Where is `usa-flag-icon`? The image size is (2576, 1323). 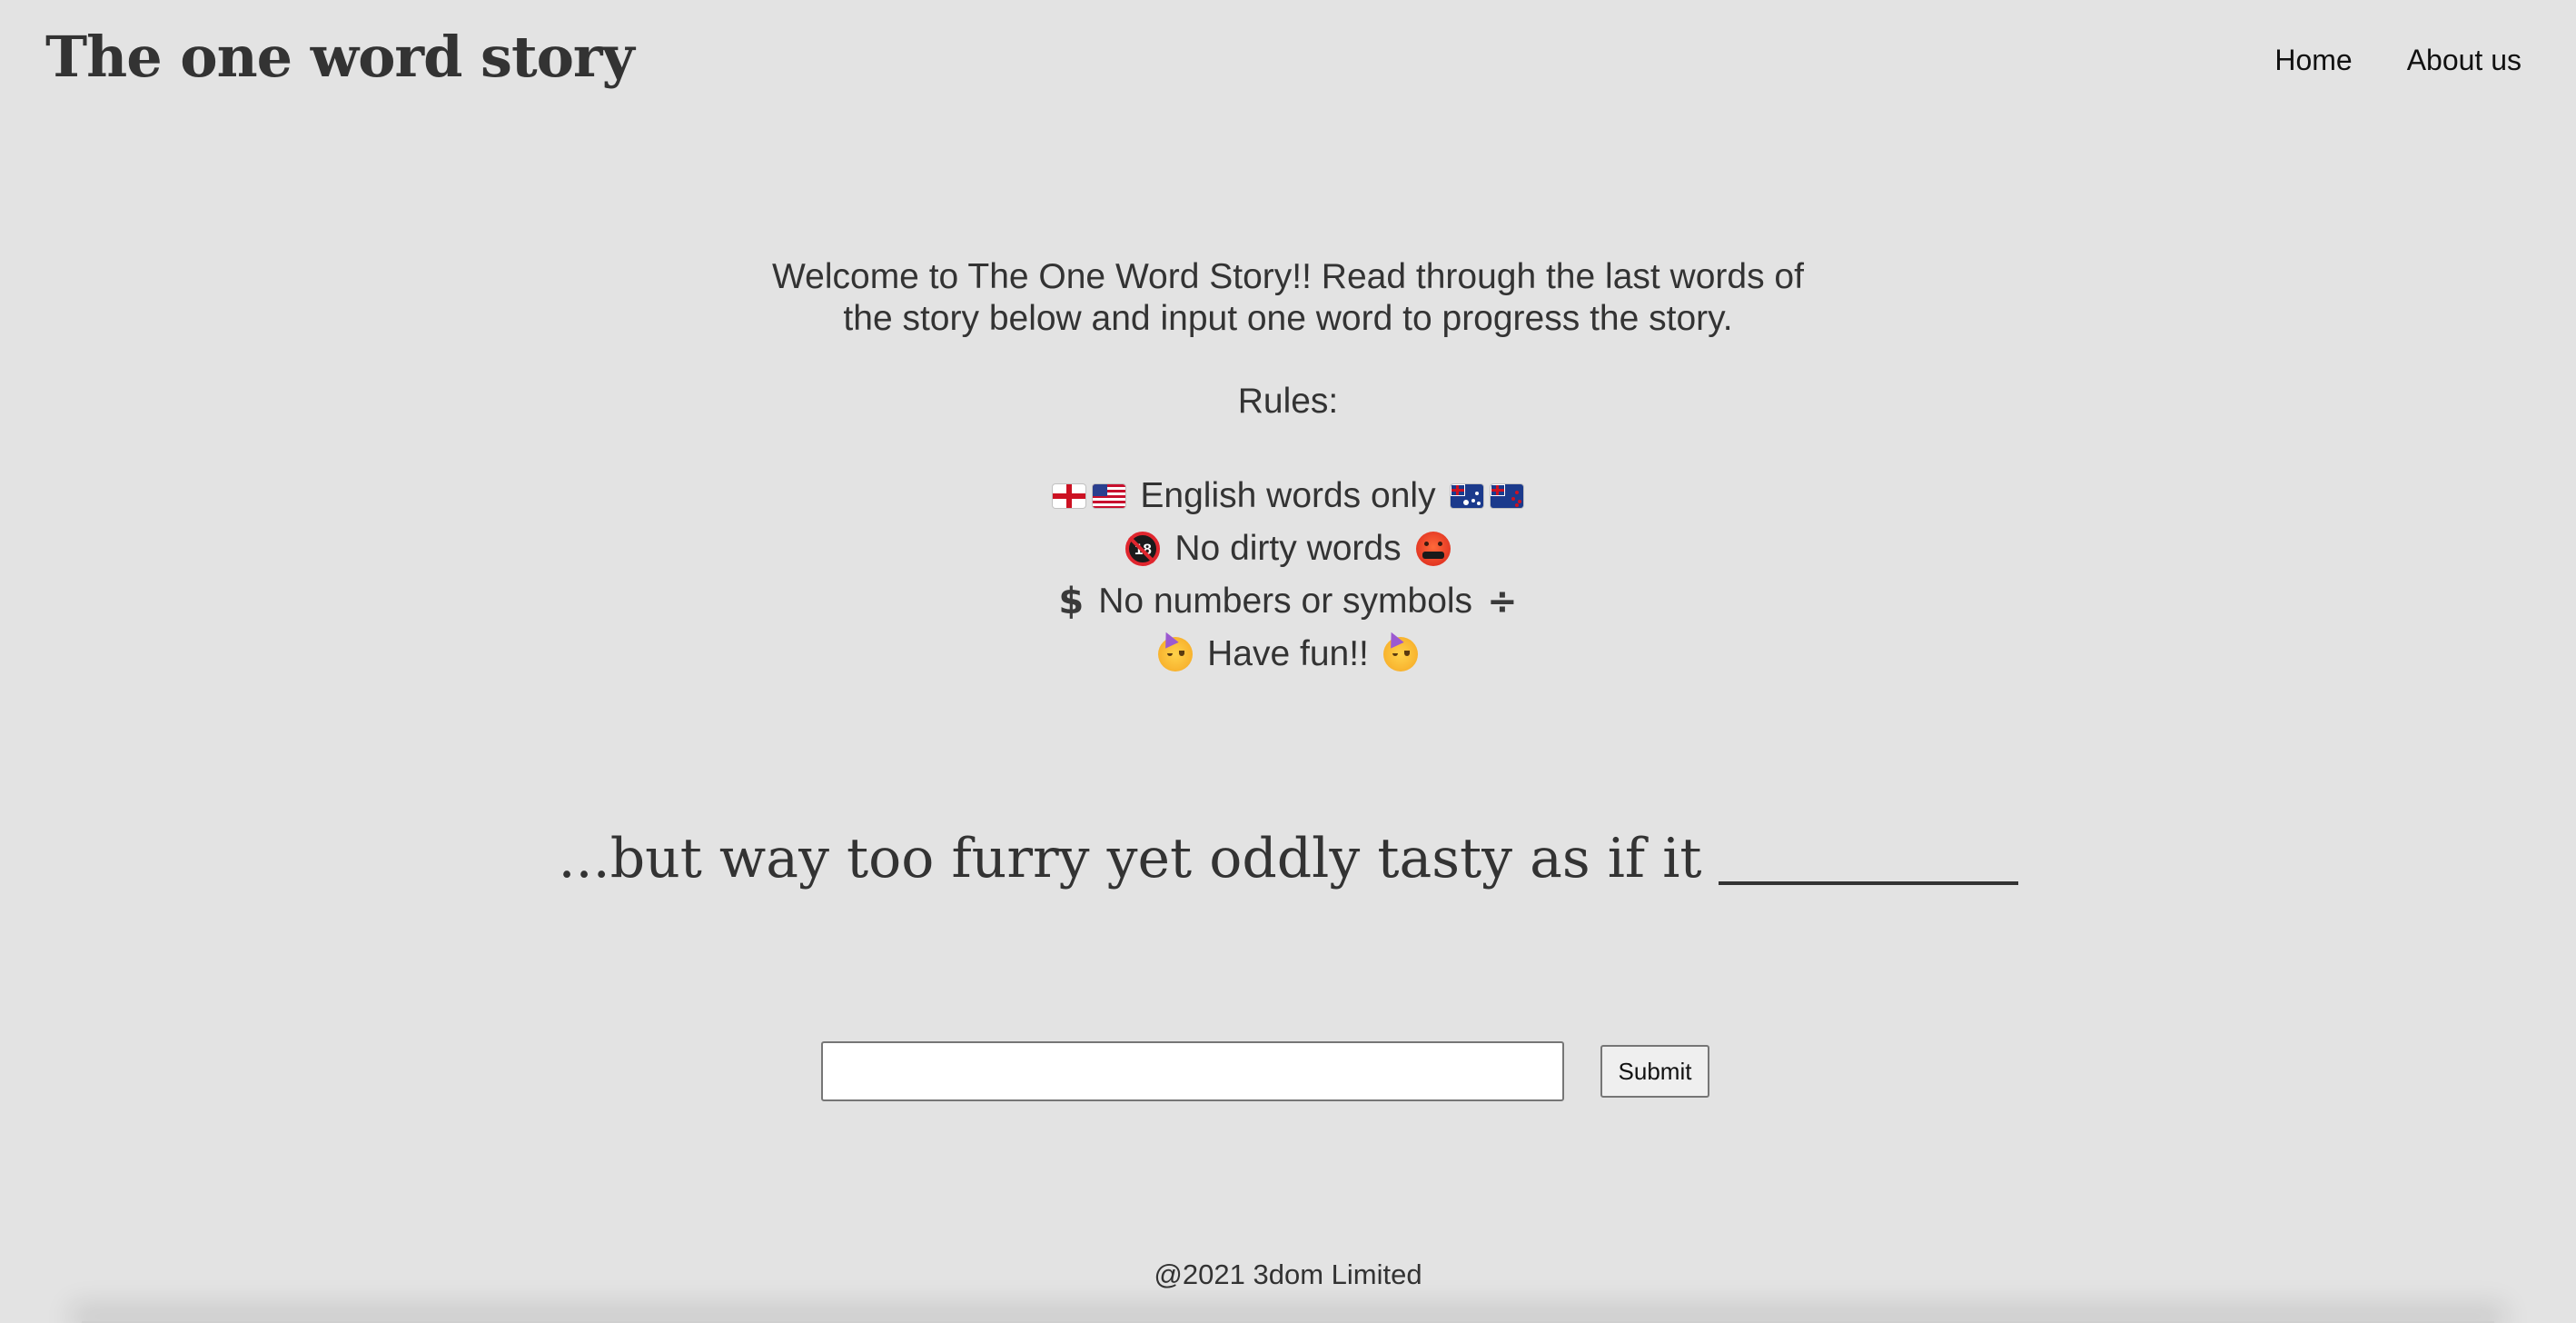
usa-flag-icon is located at coordinates (1109, 496).